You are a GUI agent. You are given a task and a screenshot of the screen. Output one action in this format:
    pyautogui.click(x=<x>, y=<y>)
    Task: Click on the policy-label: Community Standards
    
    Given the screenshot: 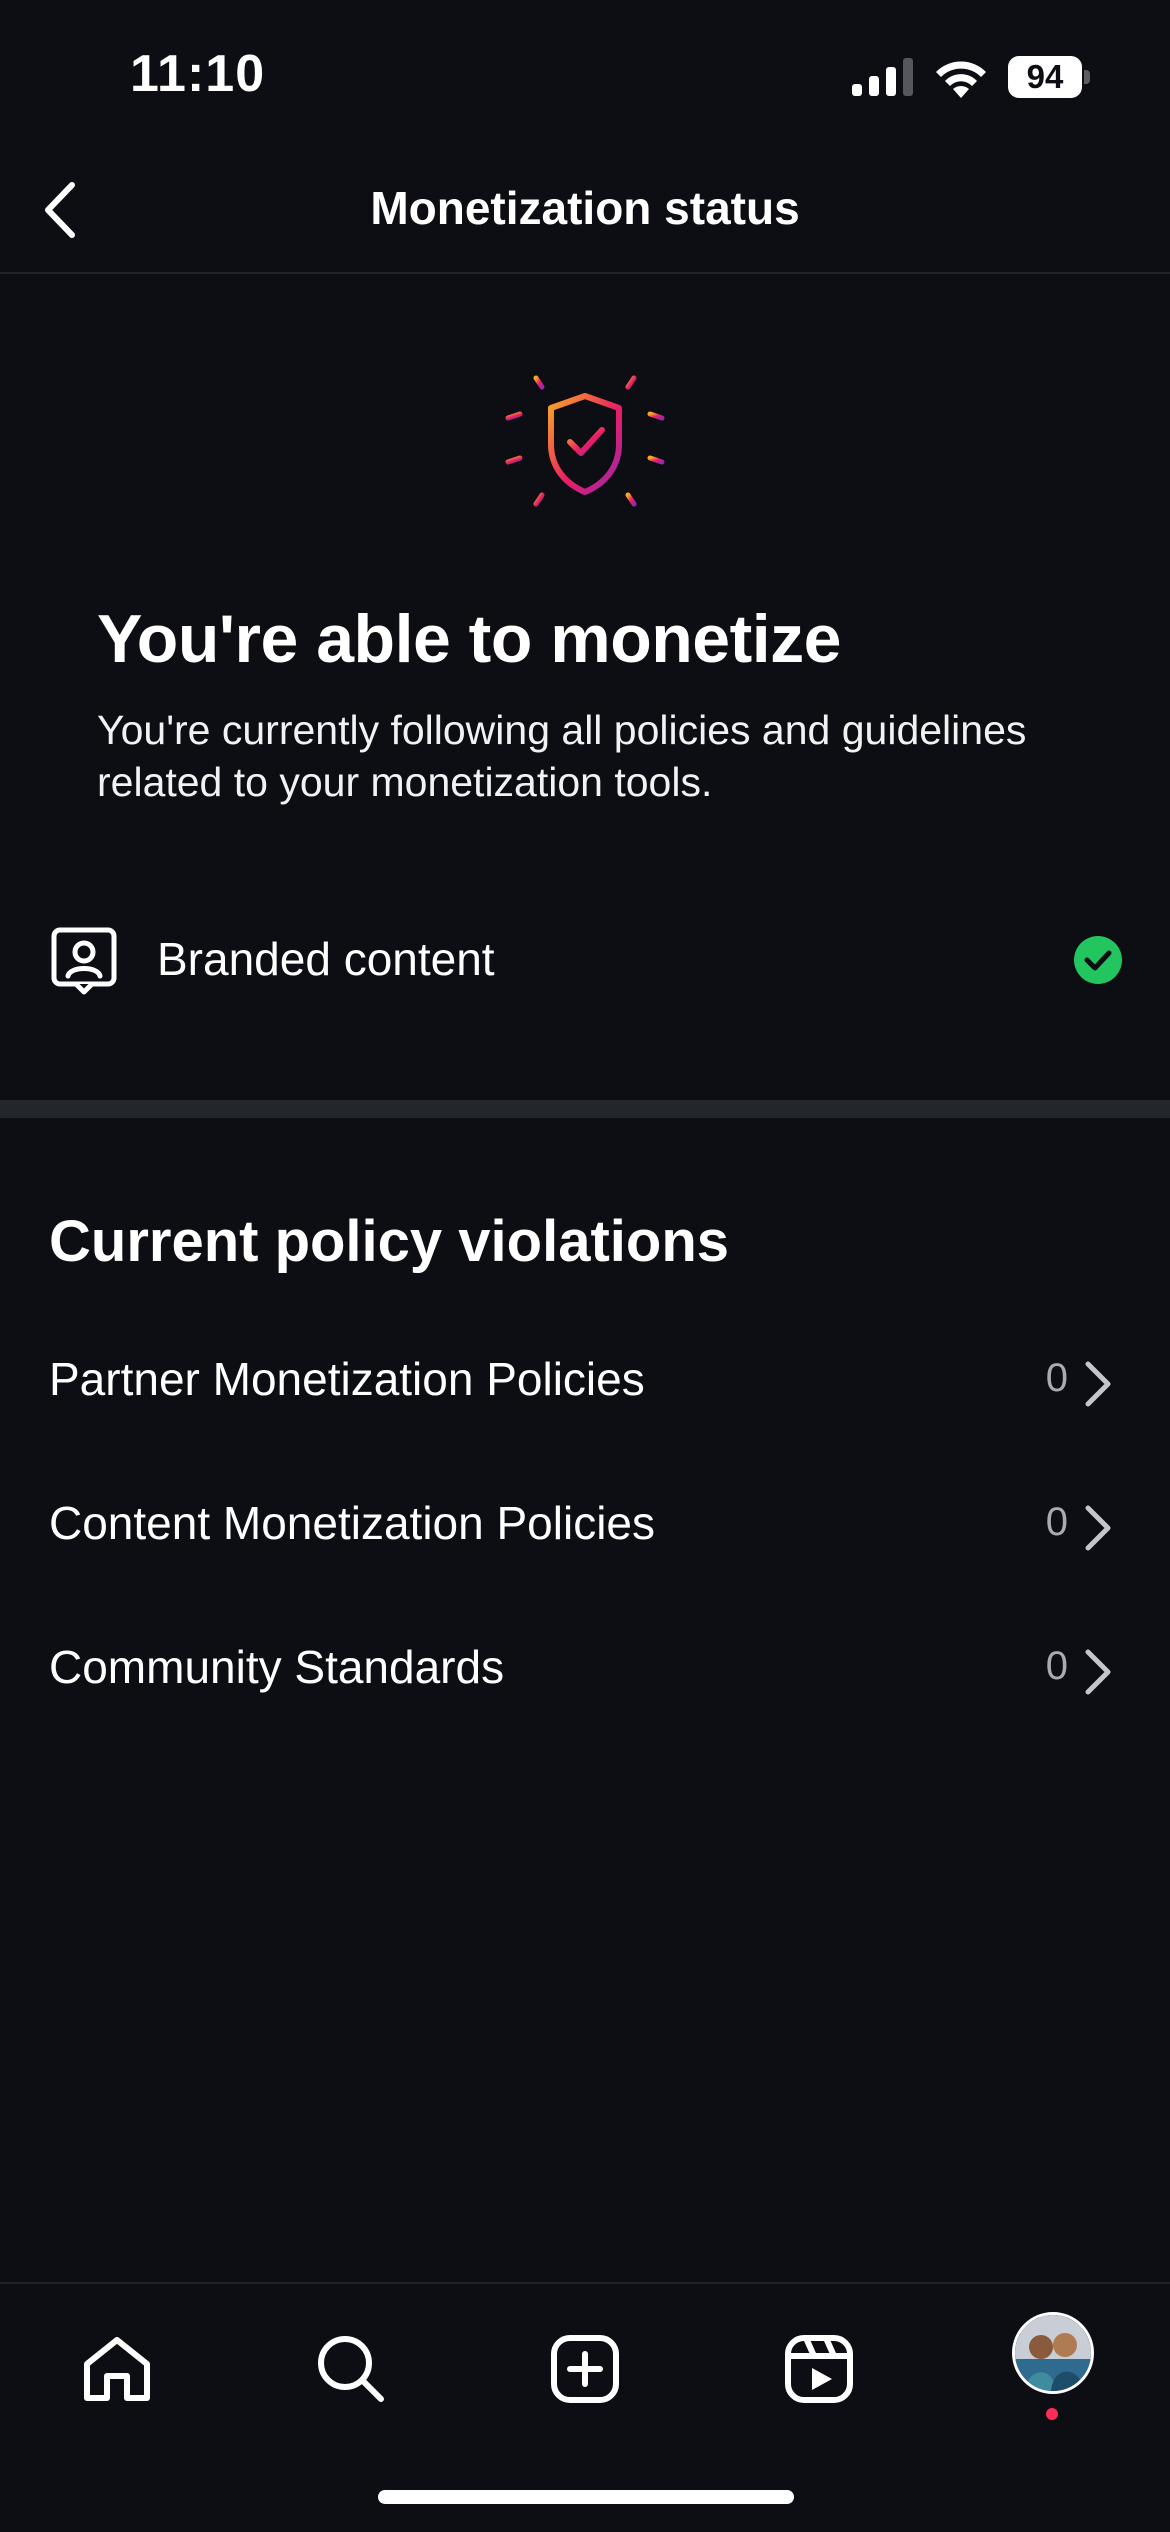 What is the action you would take?
    pyautogui.click(x=277, y=1667)
    